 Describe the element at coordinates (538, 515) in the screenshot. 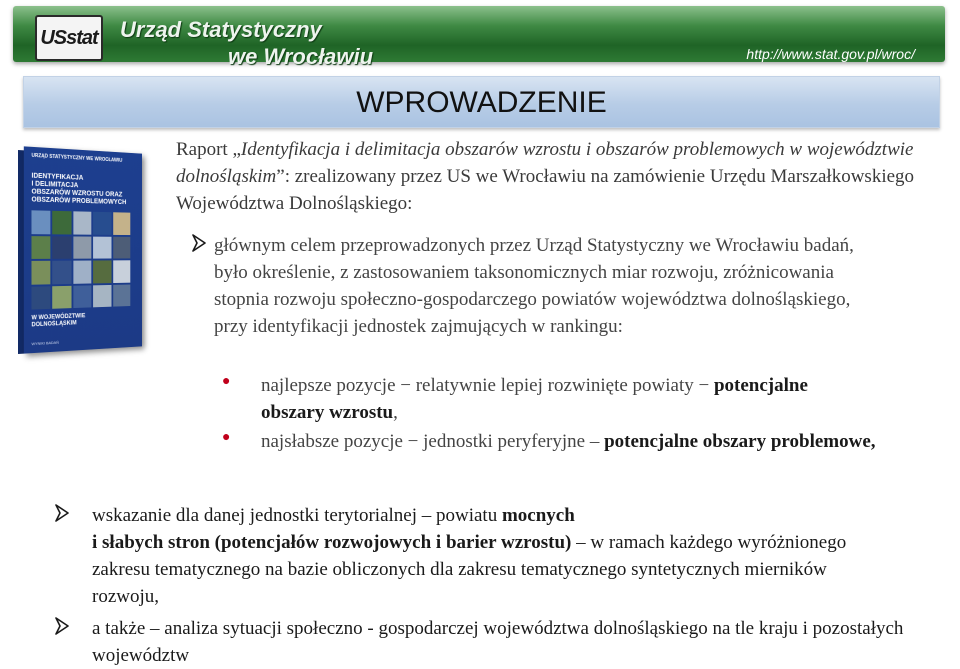

I see `point2-bold1: mocnych` at that location.